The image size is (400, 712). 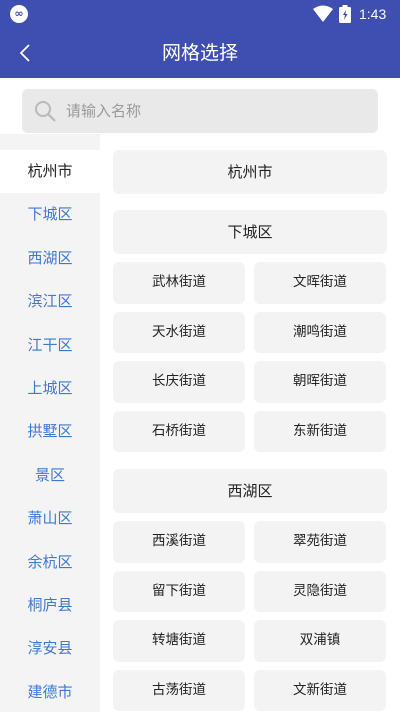 What do you see at coordinates (50, 691) in the screenshot?
I see `sidebar-item-jiande: 建德市` at bounding box center [50, 691].